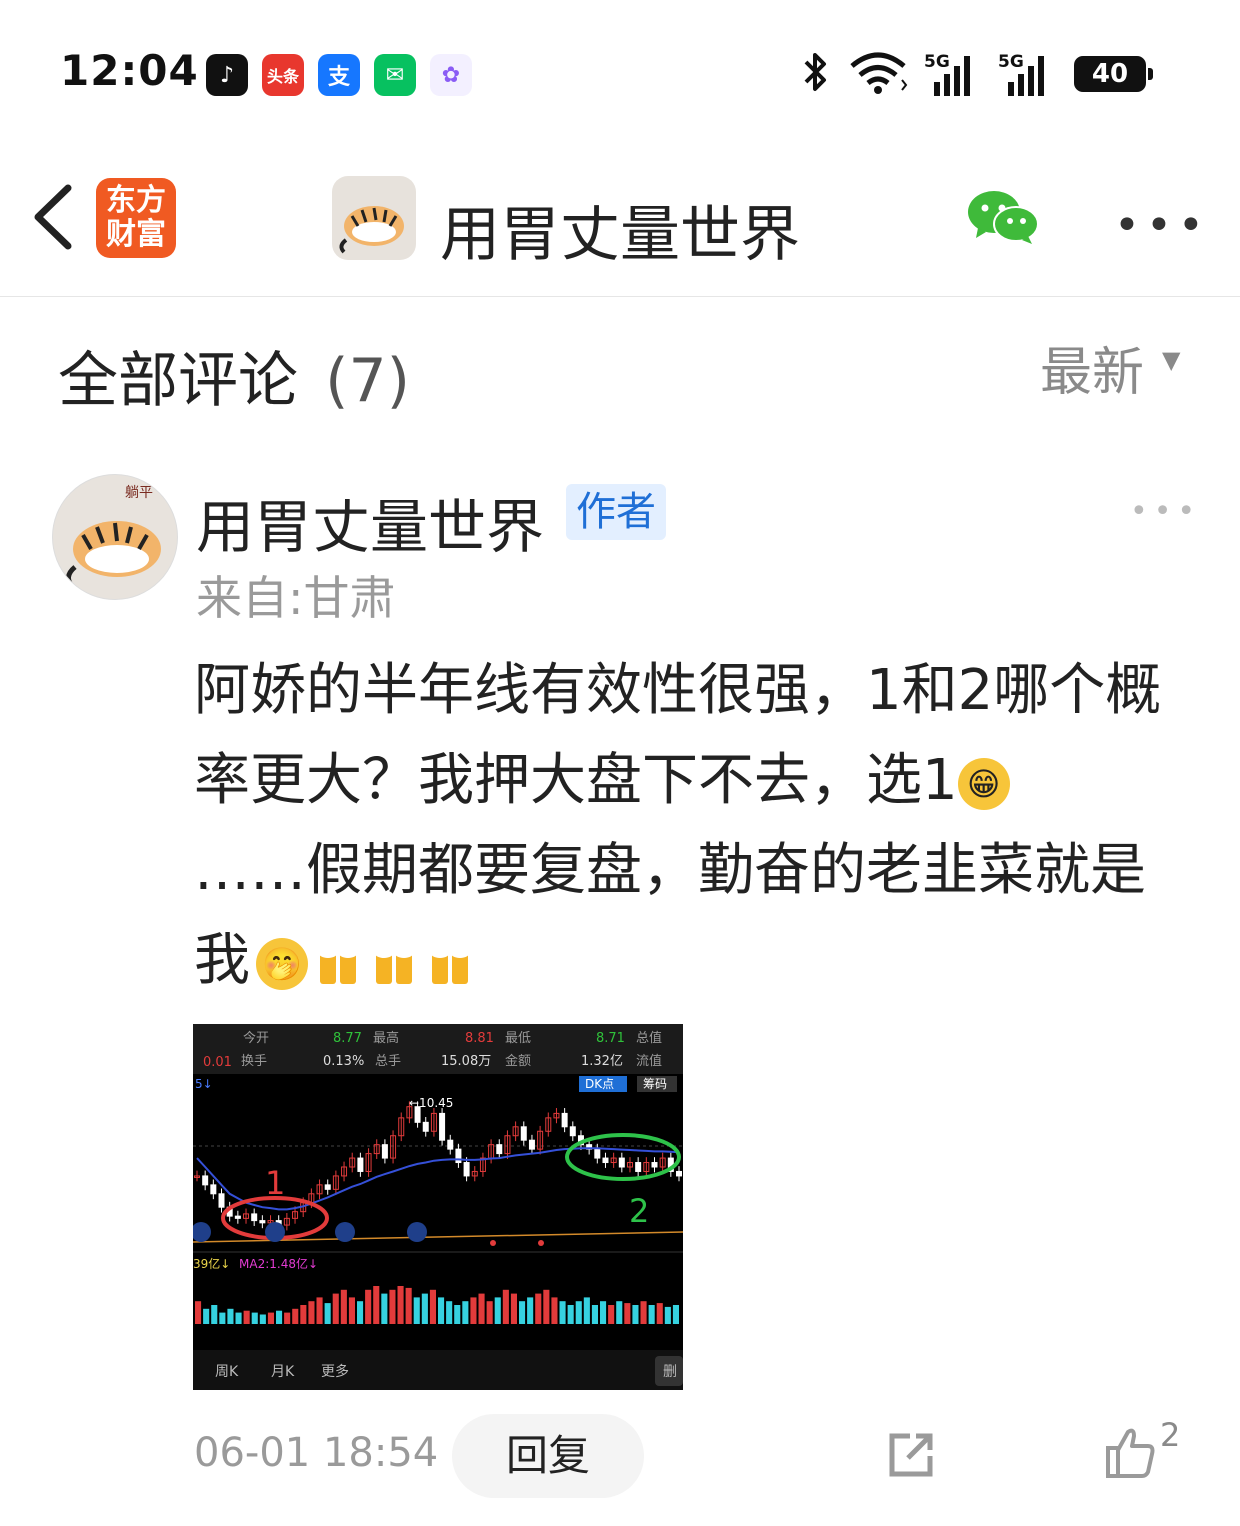 The width and height of the screenshot is (1240, 1526). What do you see at coordinates (620, 235) in the screenshot?
I see `page-title: 用胃丈量世界` at bounding box center [620, 235].